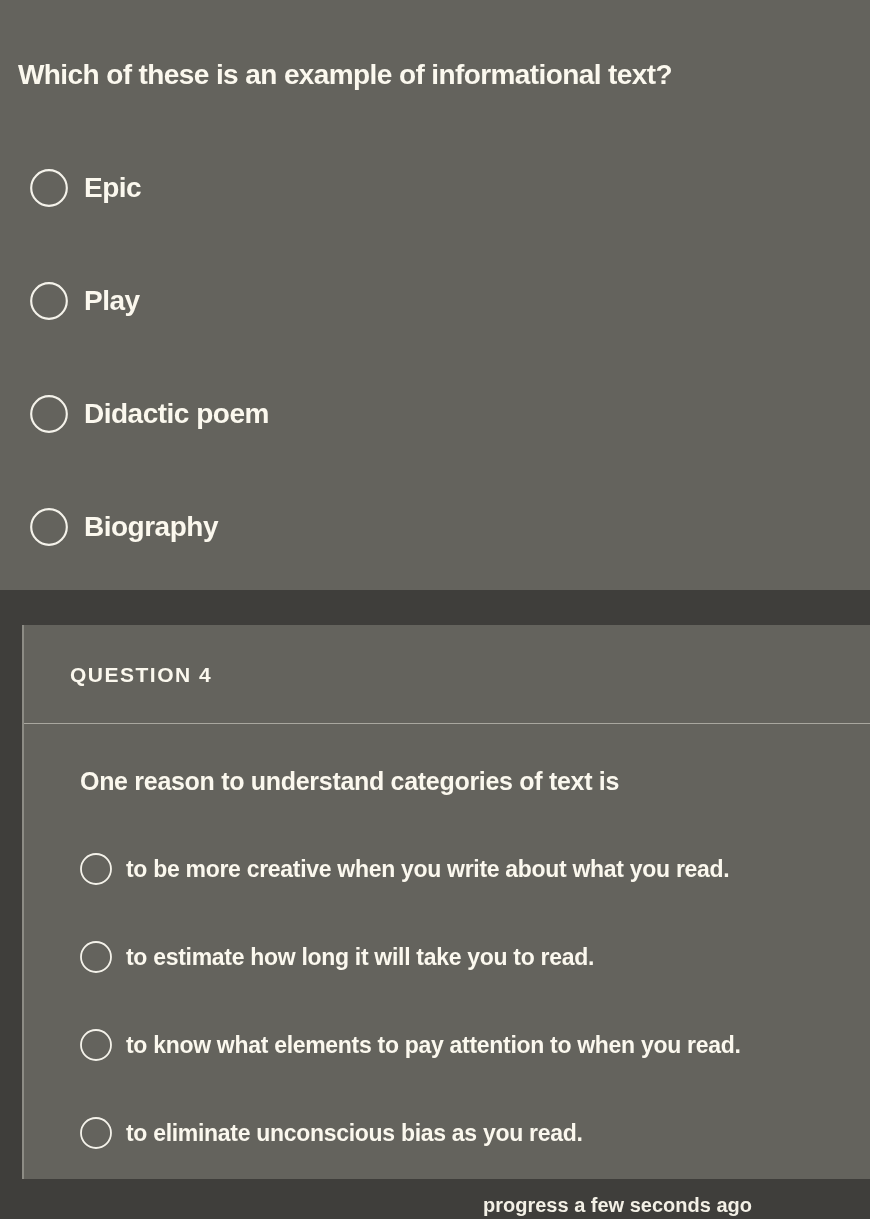  What do you see at coordinates (337, 957) in the screenshot?
I see `answer-option: to estimate how long it will take you to read.` at bounding box center [337, 957].